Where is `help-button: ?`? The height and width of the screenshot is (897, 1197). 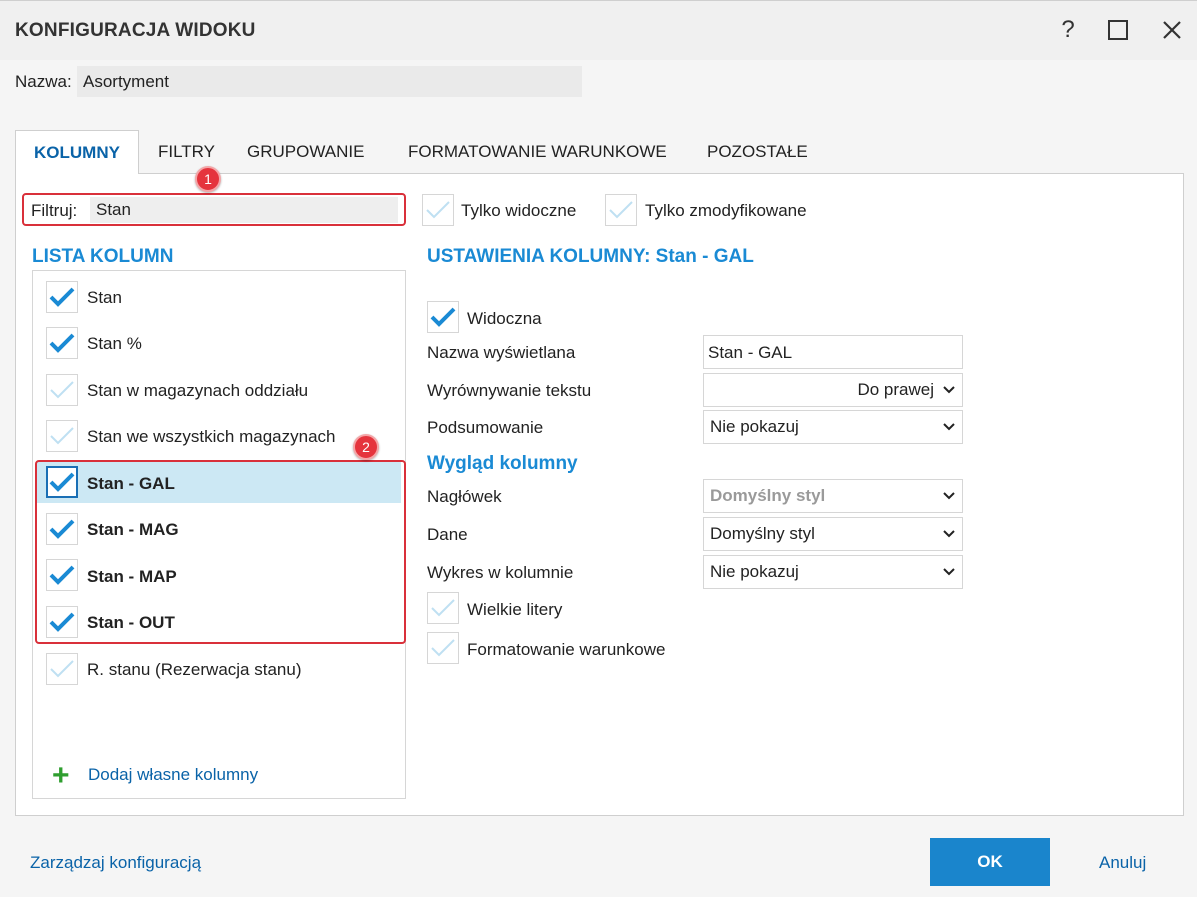 help-button: ? is located at coordinates (1068, 30).